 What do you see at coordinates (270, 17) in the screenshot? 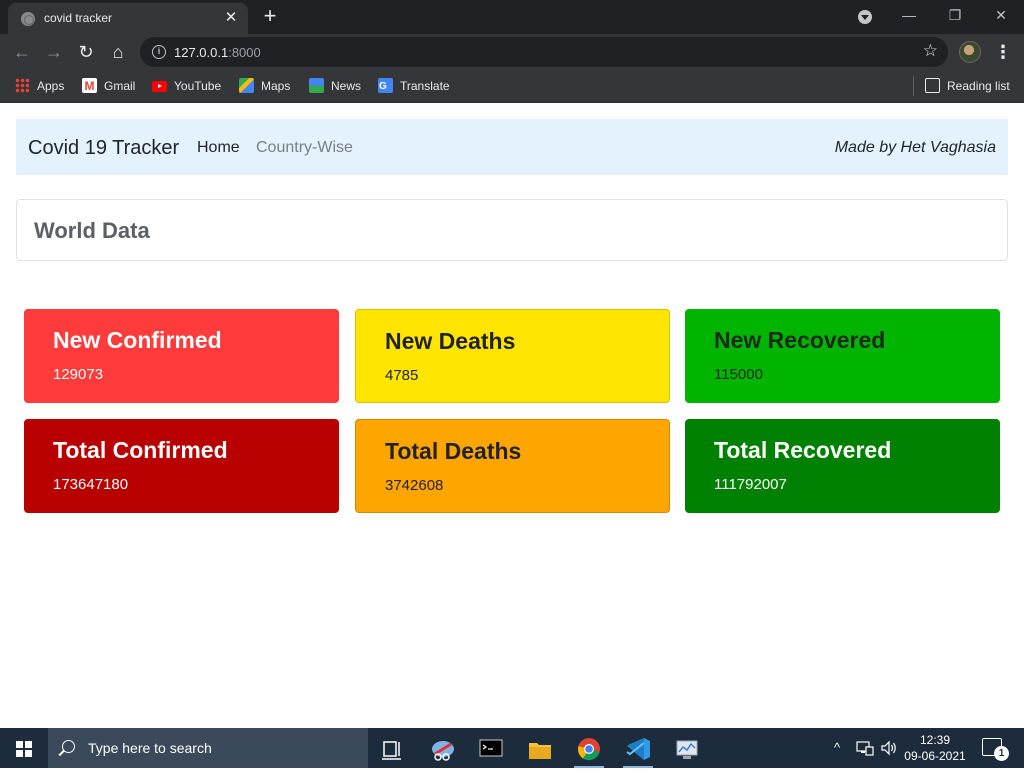
I see `new-tab-button: +` at bounding box center [270, 17].